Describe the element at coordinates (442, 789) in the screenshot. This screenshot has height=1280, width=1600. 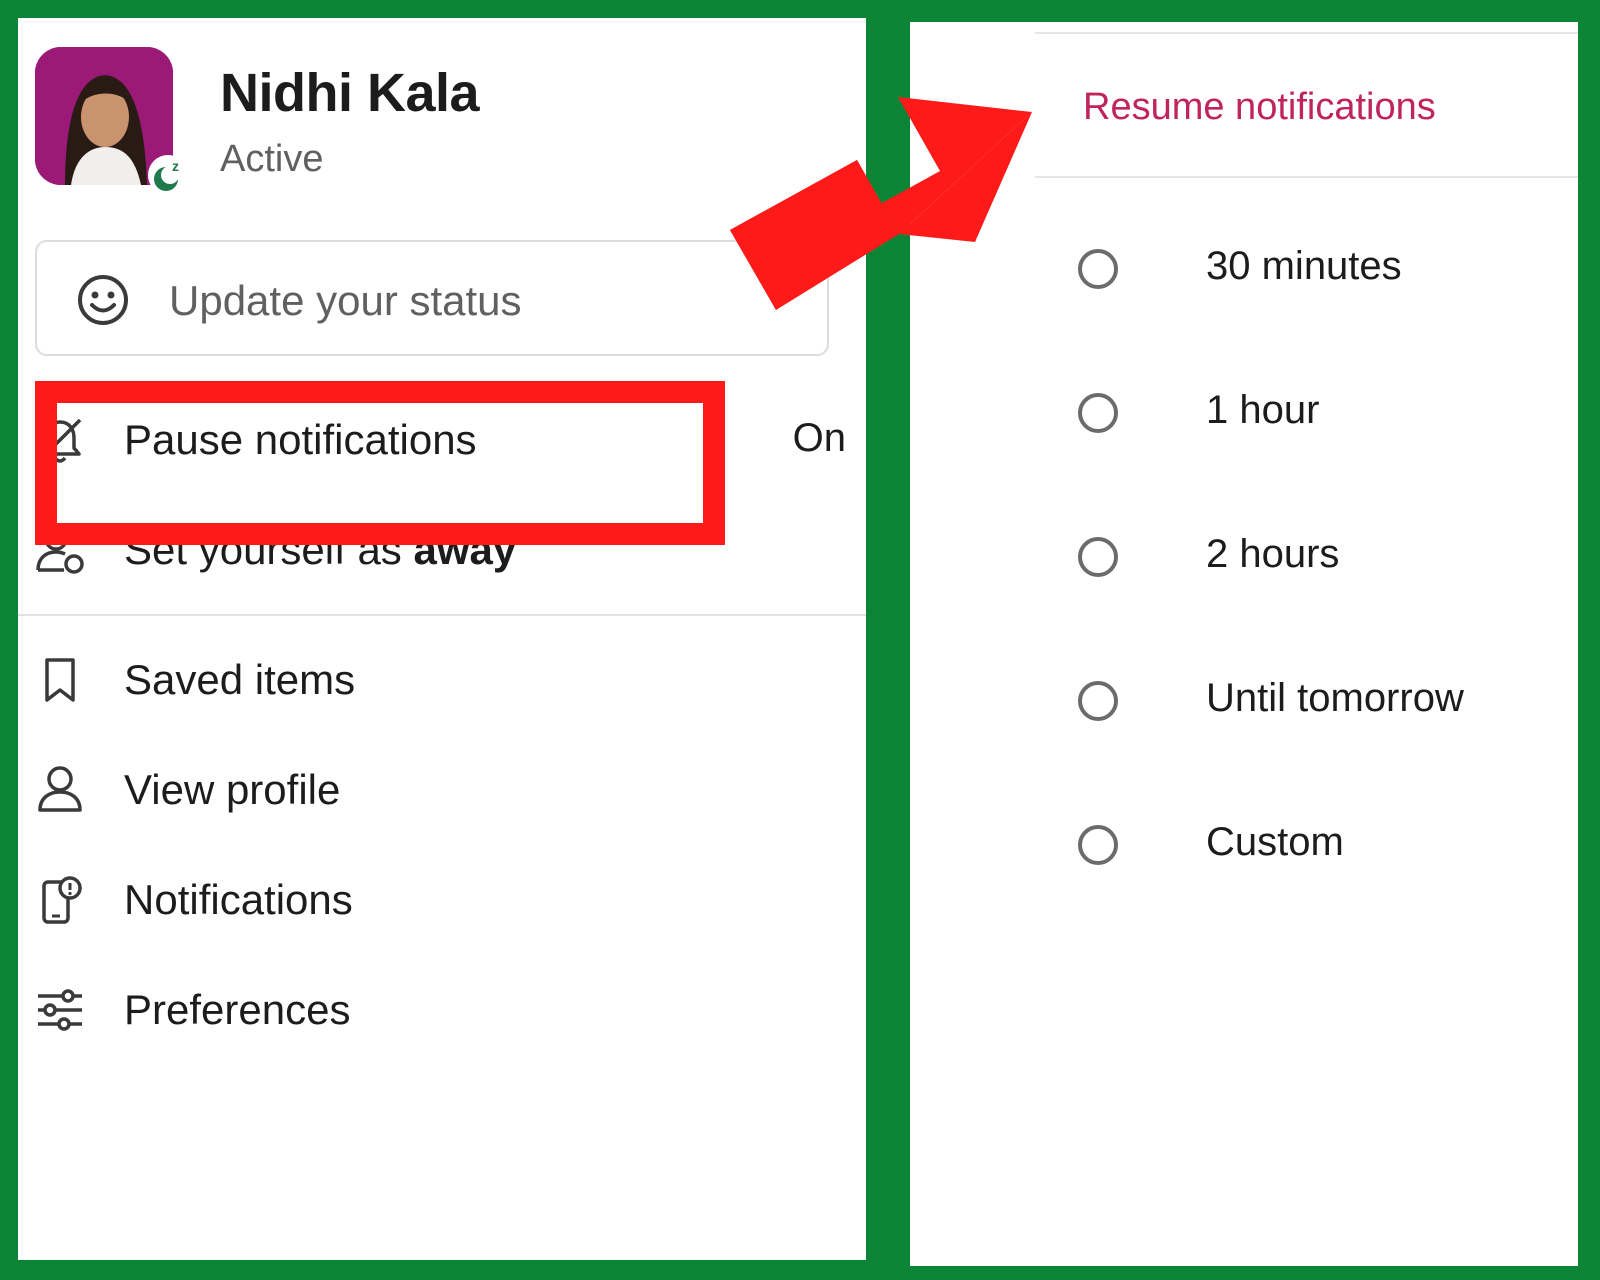
I see `view-profile-item: View profile` at that location.